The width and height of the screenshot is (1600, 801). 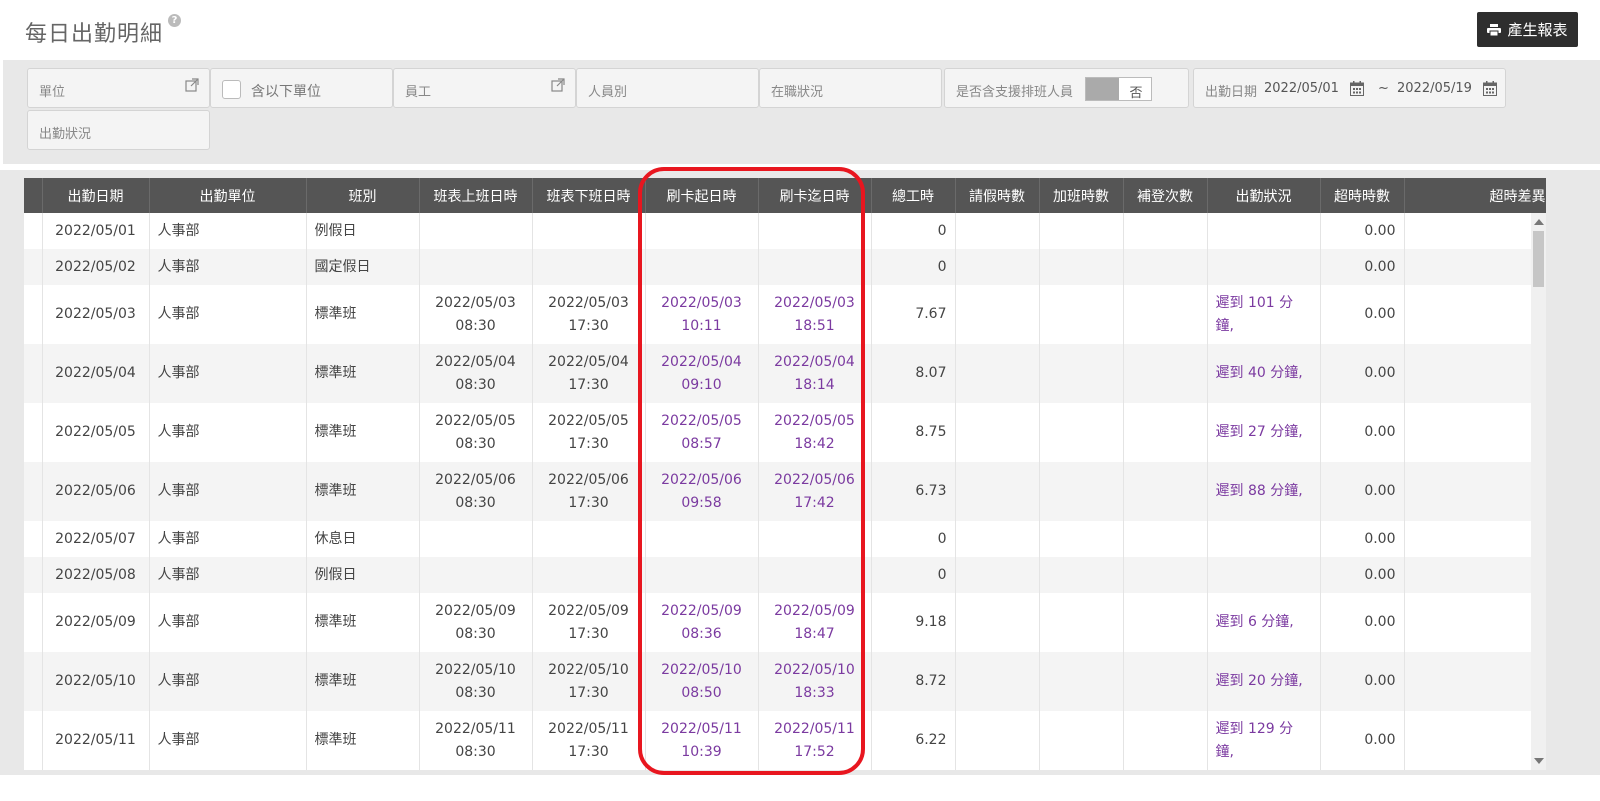 I want to click on cell-sched-out: 2022/05/10 17:30, so click(x=589, y=681).